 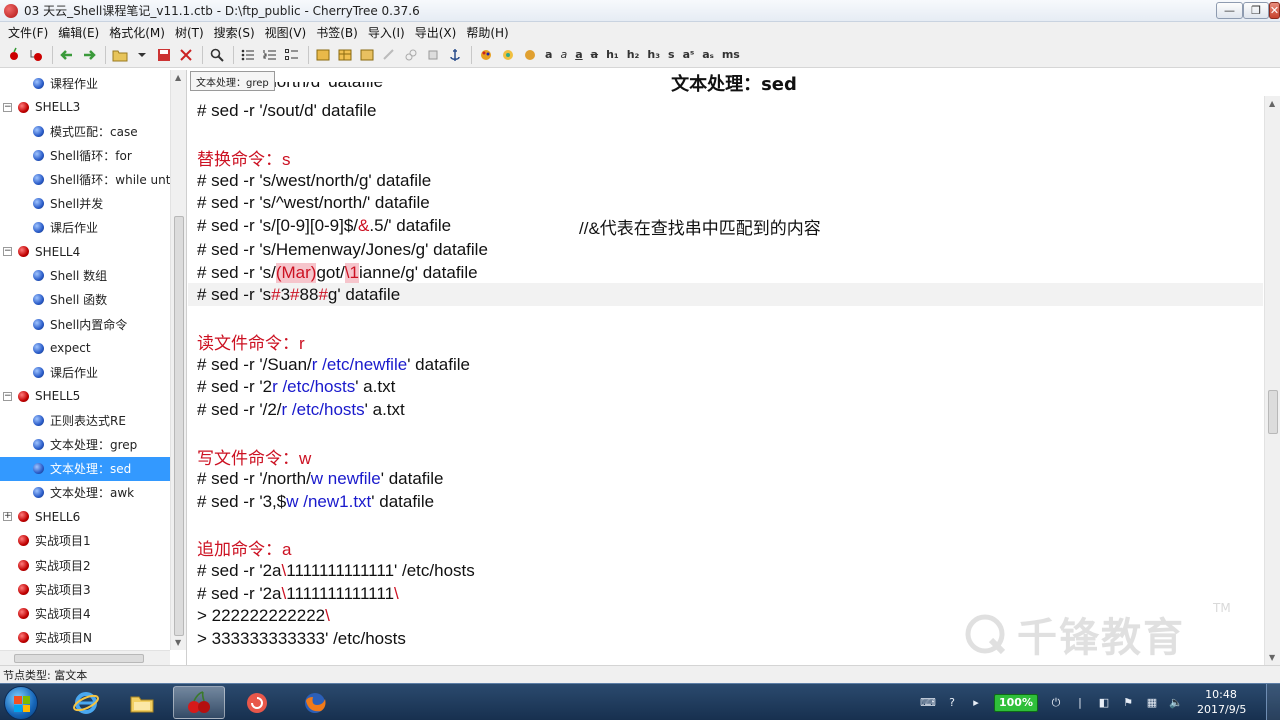 I want to click on search-icon, so click(x=217, y=55).